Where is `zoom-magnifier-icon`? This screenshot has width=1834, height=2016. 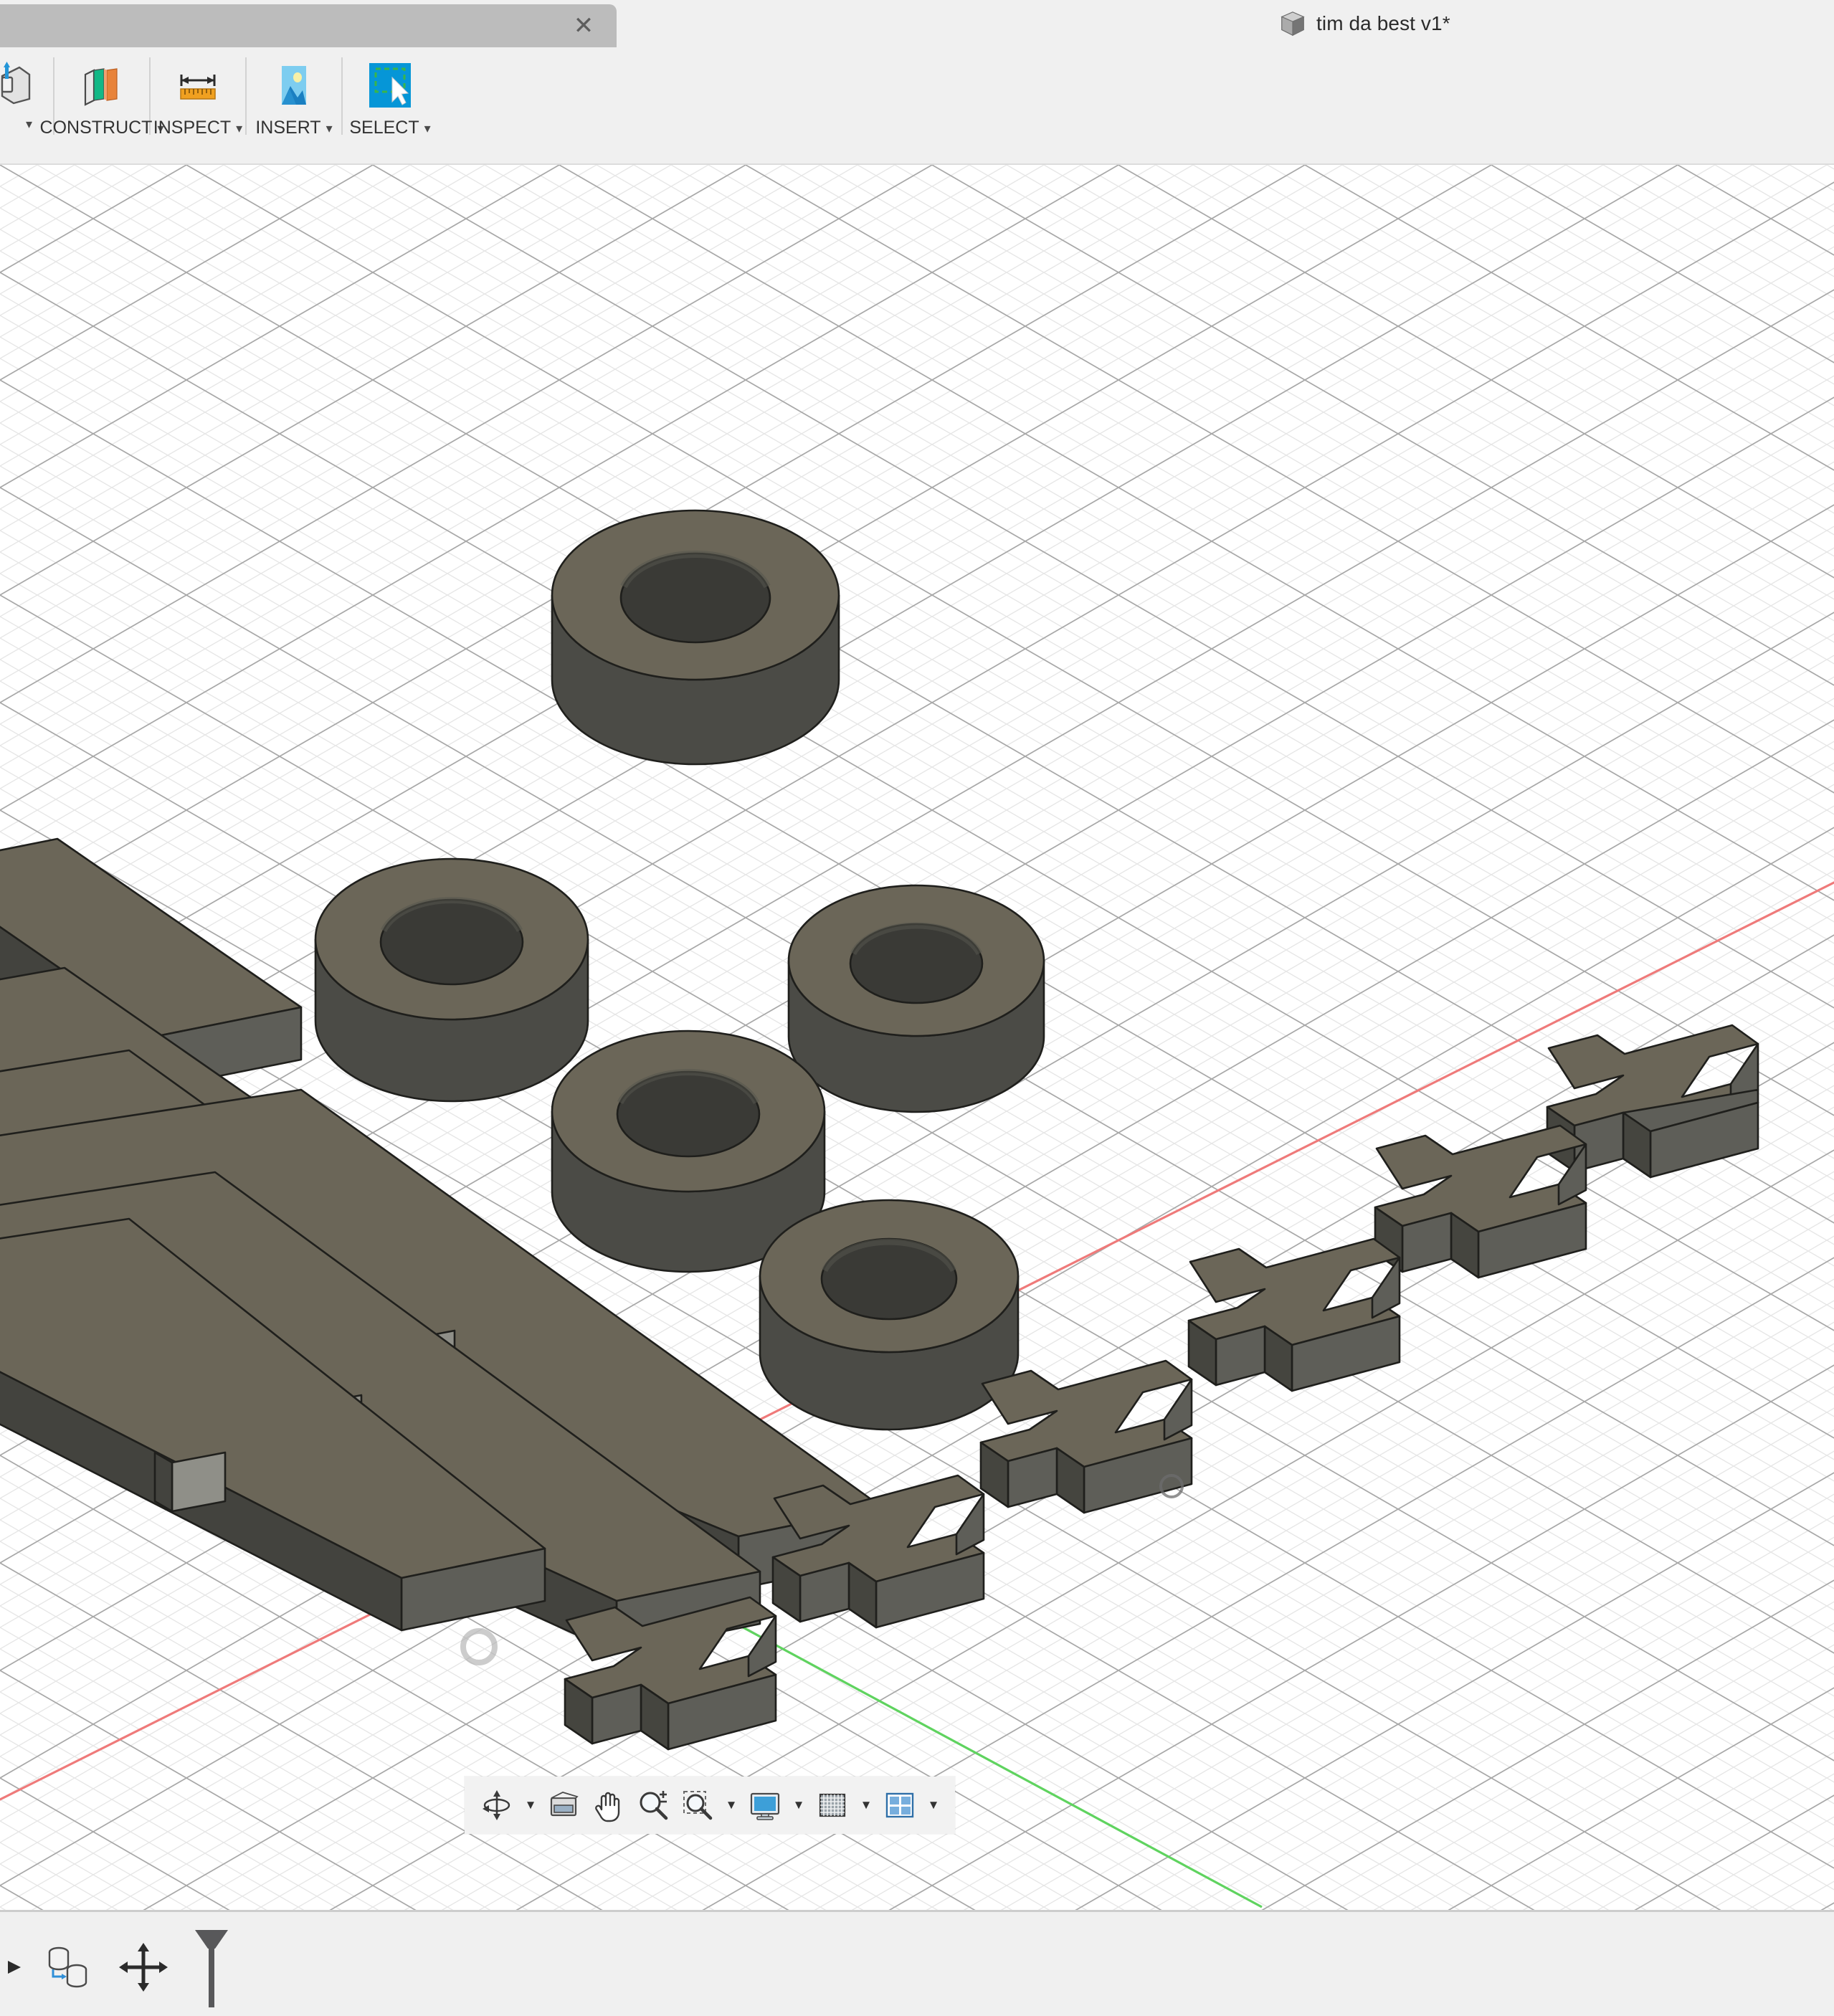
zoom-magnifier-icon is located at coordinates (653, 1805).